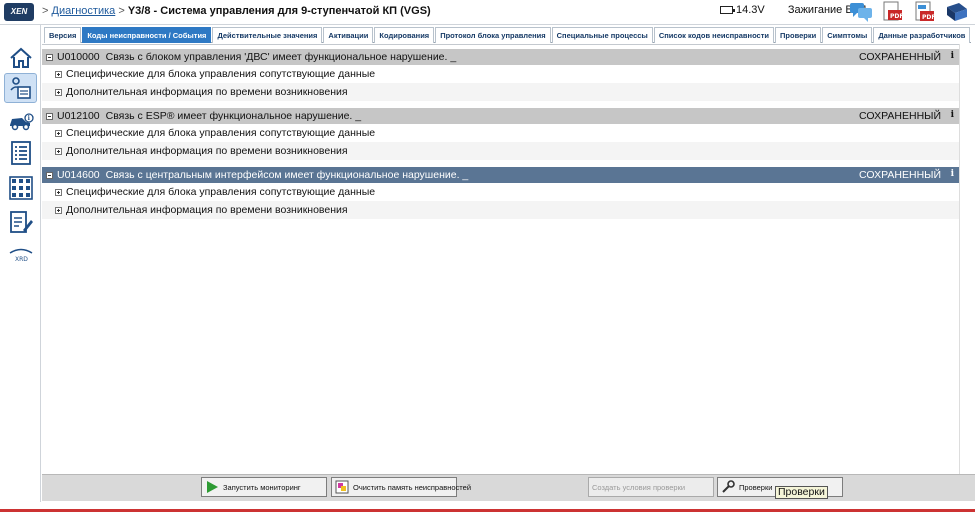 This screenshot has height=512, width=975. I want to click on tab-activations: Активации, so click(348, 35).